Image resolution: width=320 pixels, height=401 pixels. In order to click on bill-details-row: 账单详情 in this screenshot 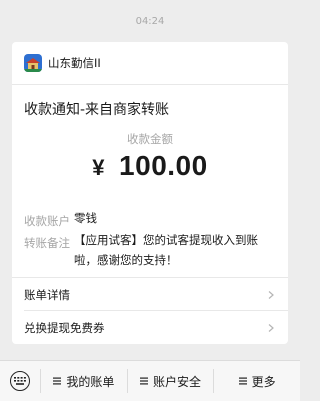, I will do `click(150, 295)`.